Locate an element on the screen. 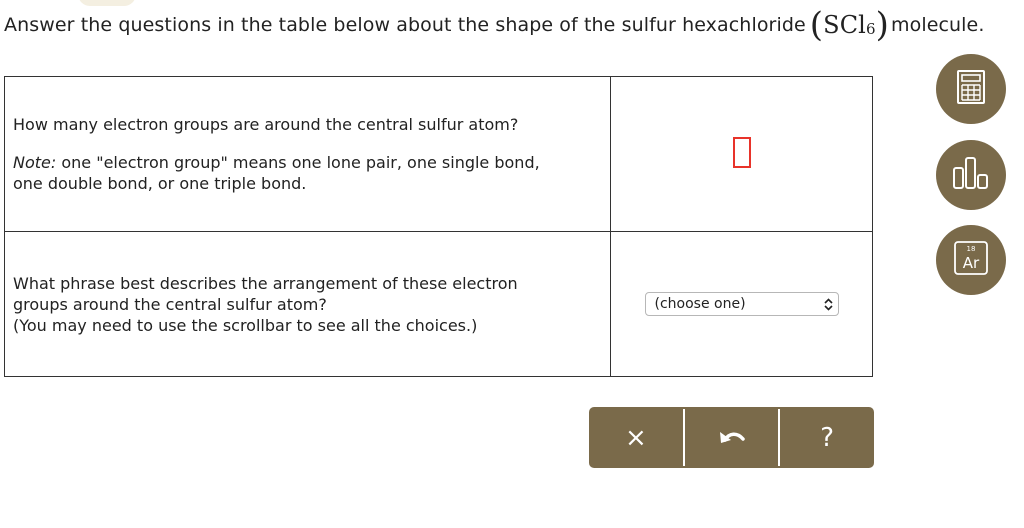 Image resolution: width=1024 pixels, height=528 pixels. arrangement-select: (choose one) is located at coordinates (741, 304).